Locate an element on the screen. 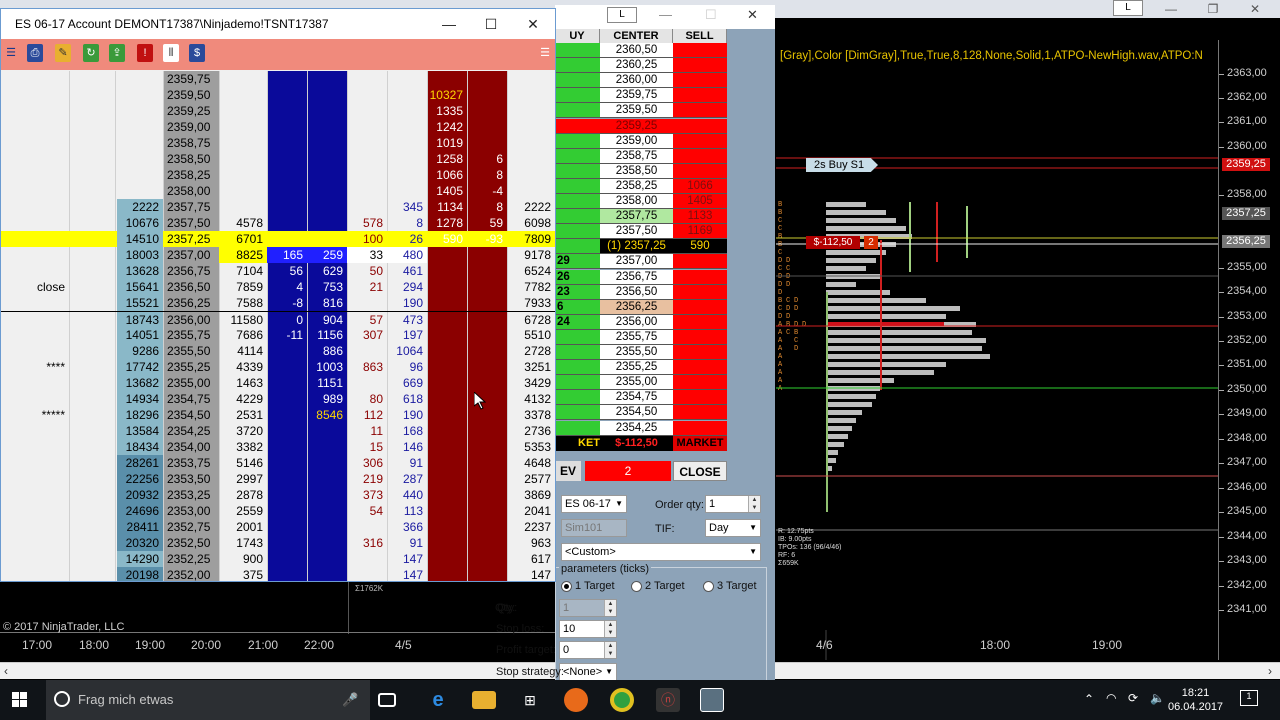  grid-row: 10676 2357,50 4578 578 8 1278 59 6098 is located at coordinates (278, 223).